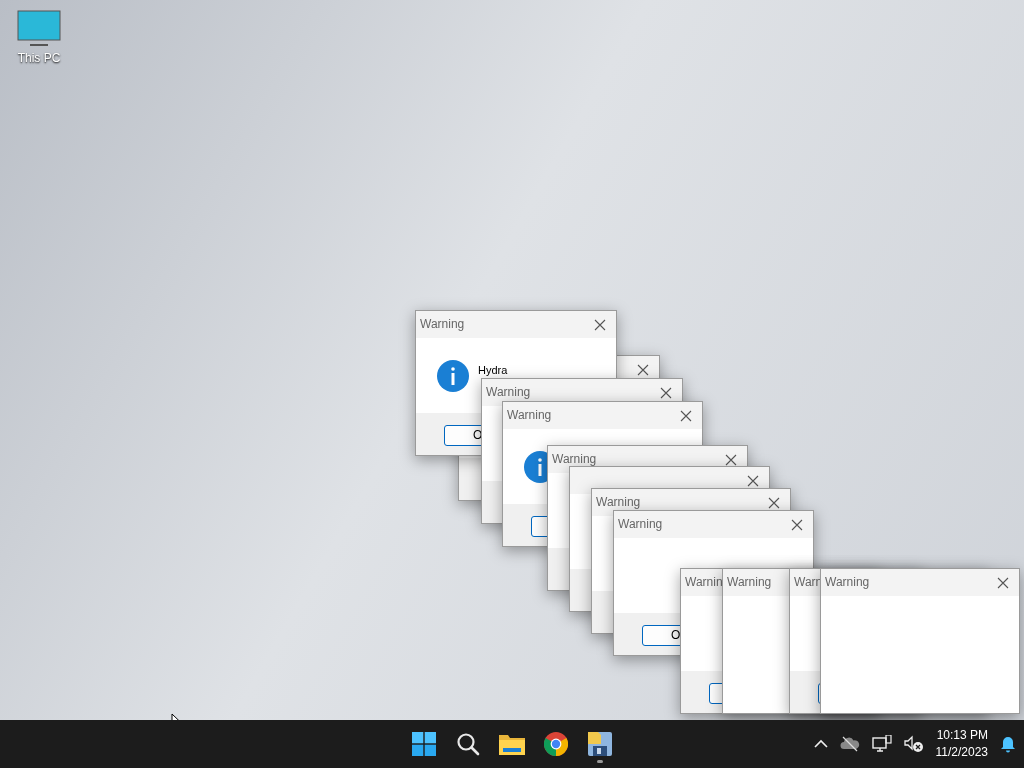 This screenshot has width=1024, height=768. What do you see at coordinates (849, 744) in the screenshot?
I see `cloud-off-icon` at bounding box center [849, 744].